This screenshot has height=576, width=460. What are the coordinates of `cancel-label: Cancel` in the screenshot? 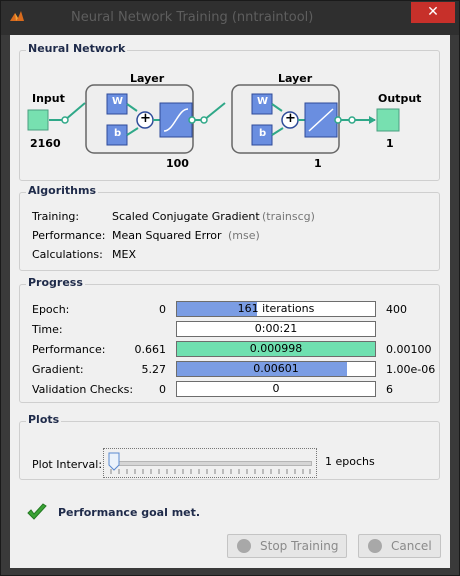 It's located at (411, 546).